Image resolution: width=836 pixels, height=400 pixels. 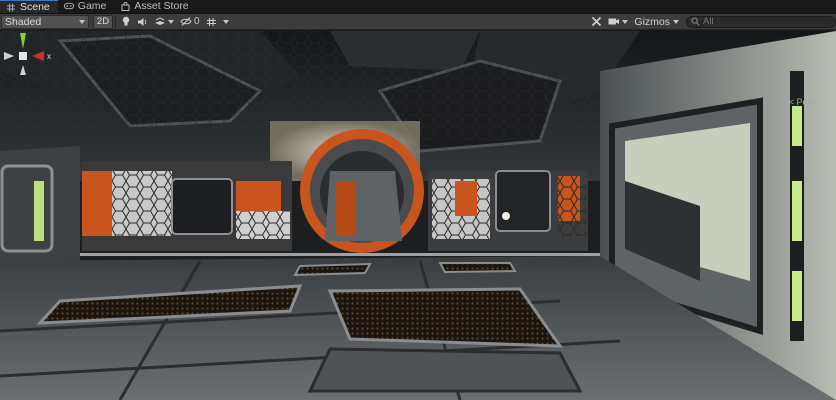 I want to click on left-wall-light, so click(x=39, y=211).